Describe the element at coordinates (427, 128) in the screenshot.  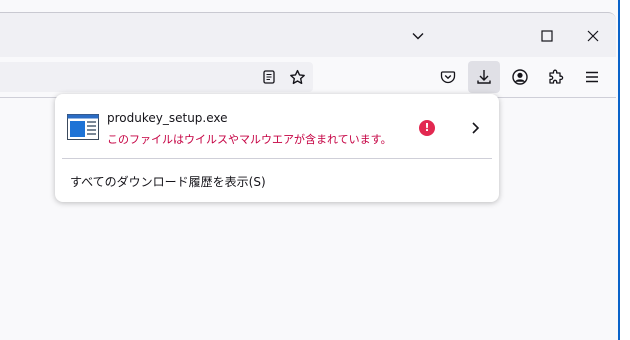
I see `warning-icon: !` at that location.